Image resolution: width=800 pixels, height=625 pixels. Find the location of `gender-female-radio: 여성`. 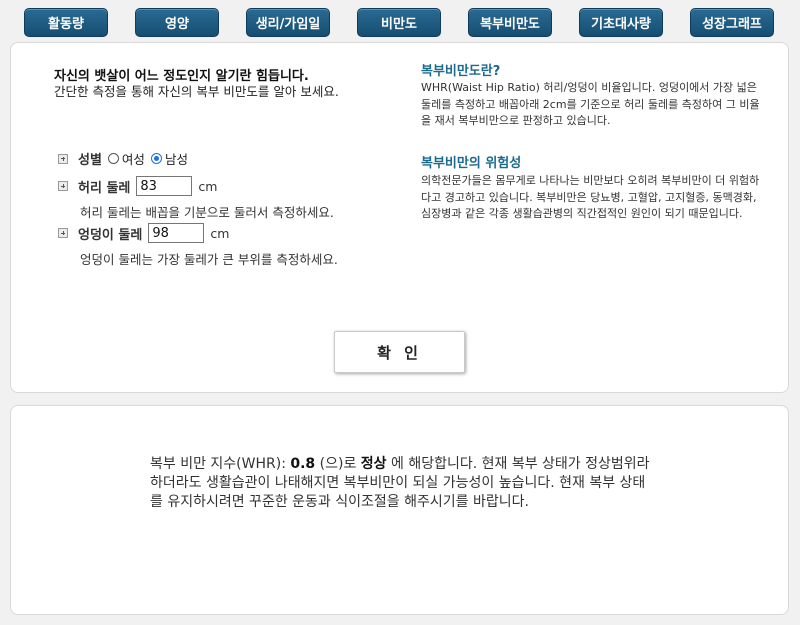

gender-female-radio: 여성 is located at coordinates (126, 158).